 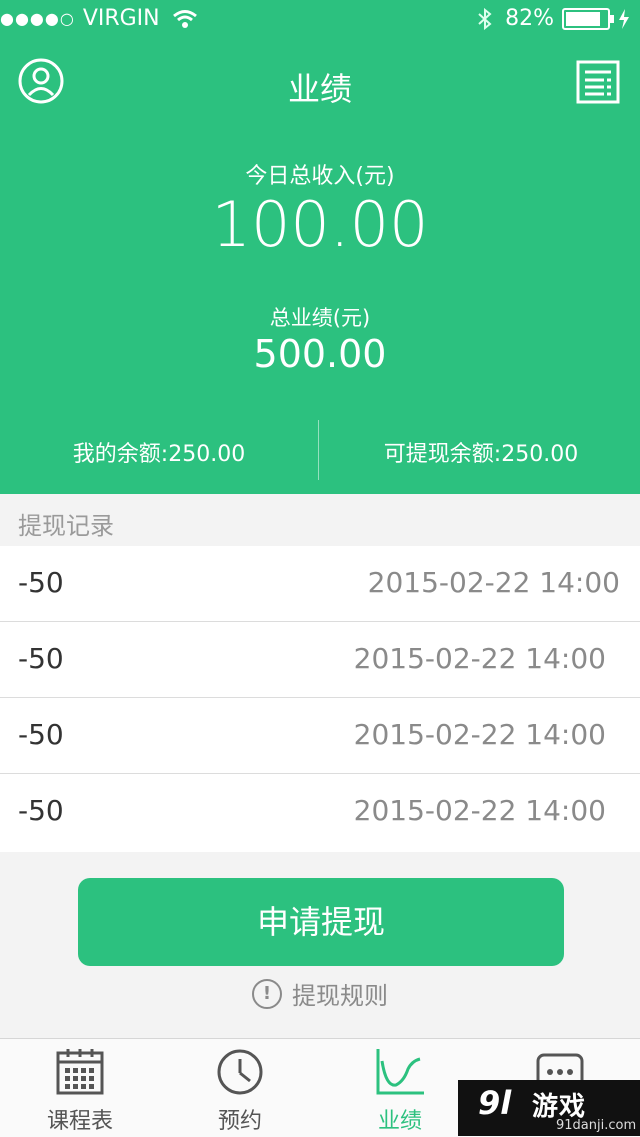 What do you see at coordinates (121, 18) in the screenshot?
I see `carrier-name: VIRGIN` at bounding box center [121, 18].